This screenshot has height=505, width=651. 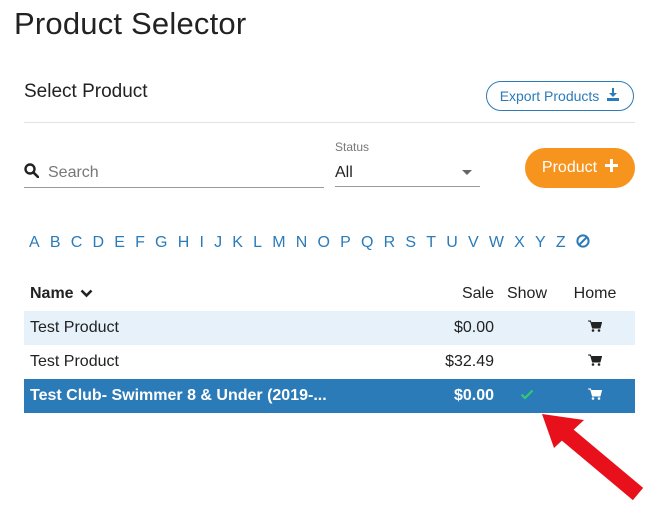 What do you see at coordinates (352, 147) in the screenshot?
I see `status-label: Status` at bounding box center [352, 147].